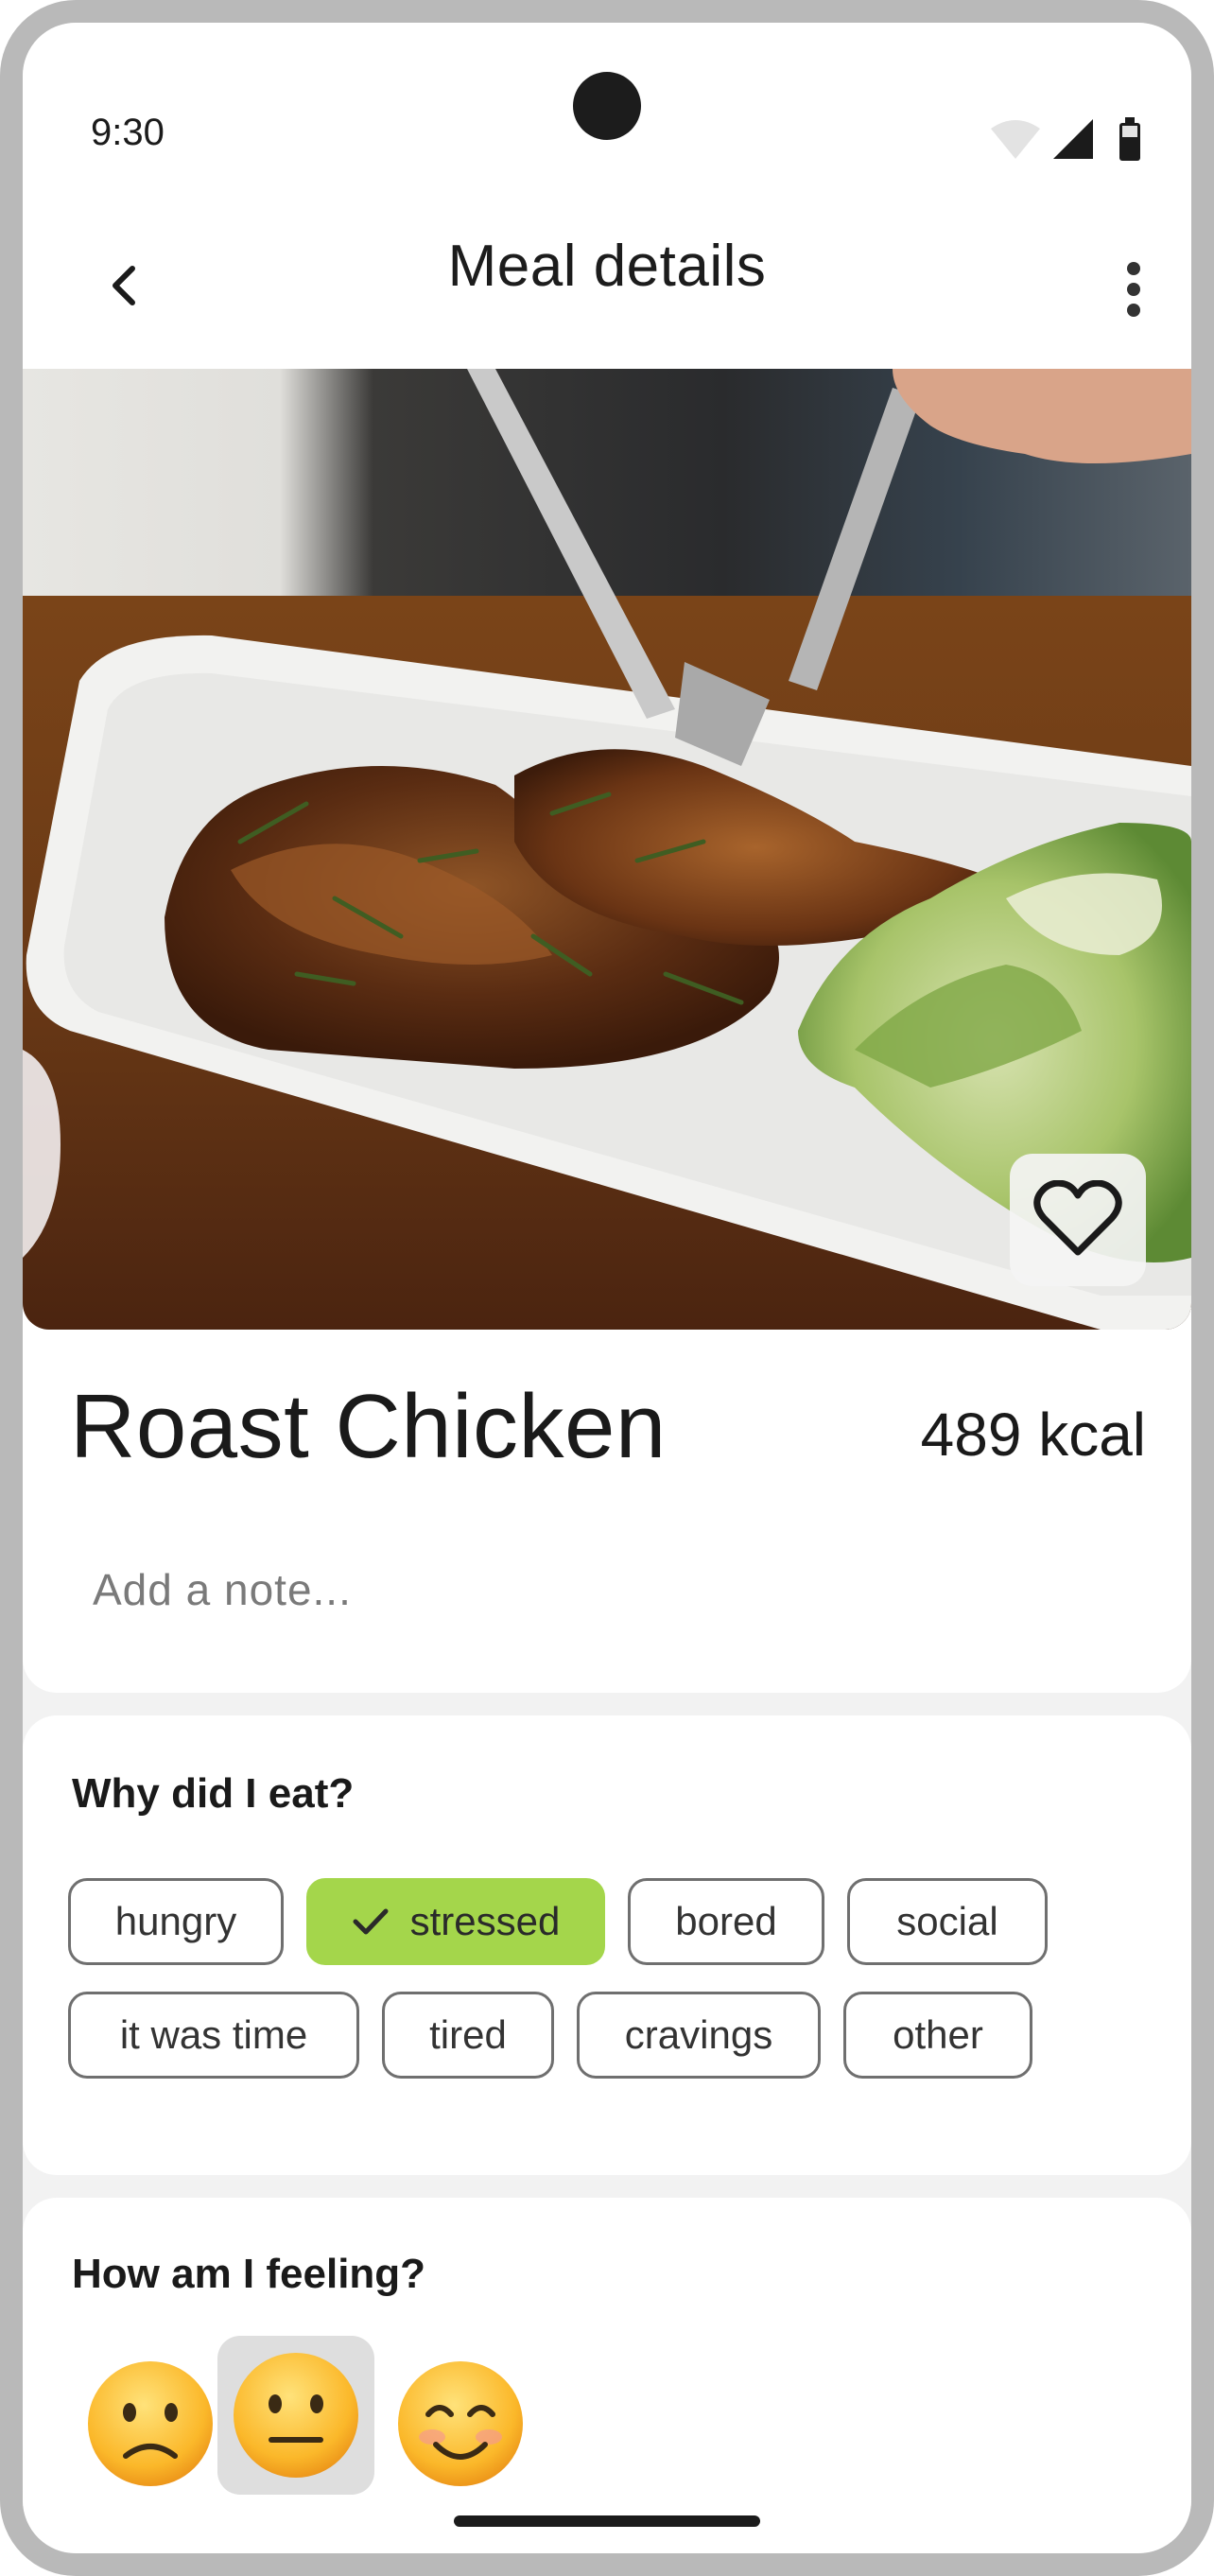 This screenshot has height=2576, width=1214. I want to click on heart-outline-icon, so click(1077, 1218).